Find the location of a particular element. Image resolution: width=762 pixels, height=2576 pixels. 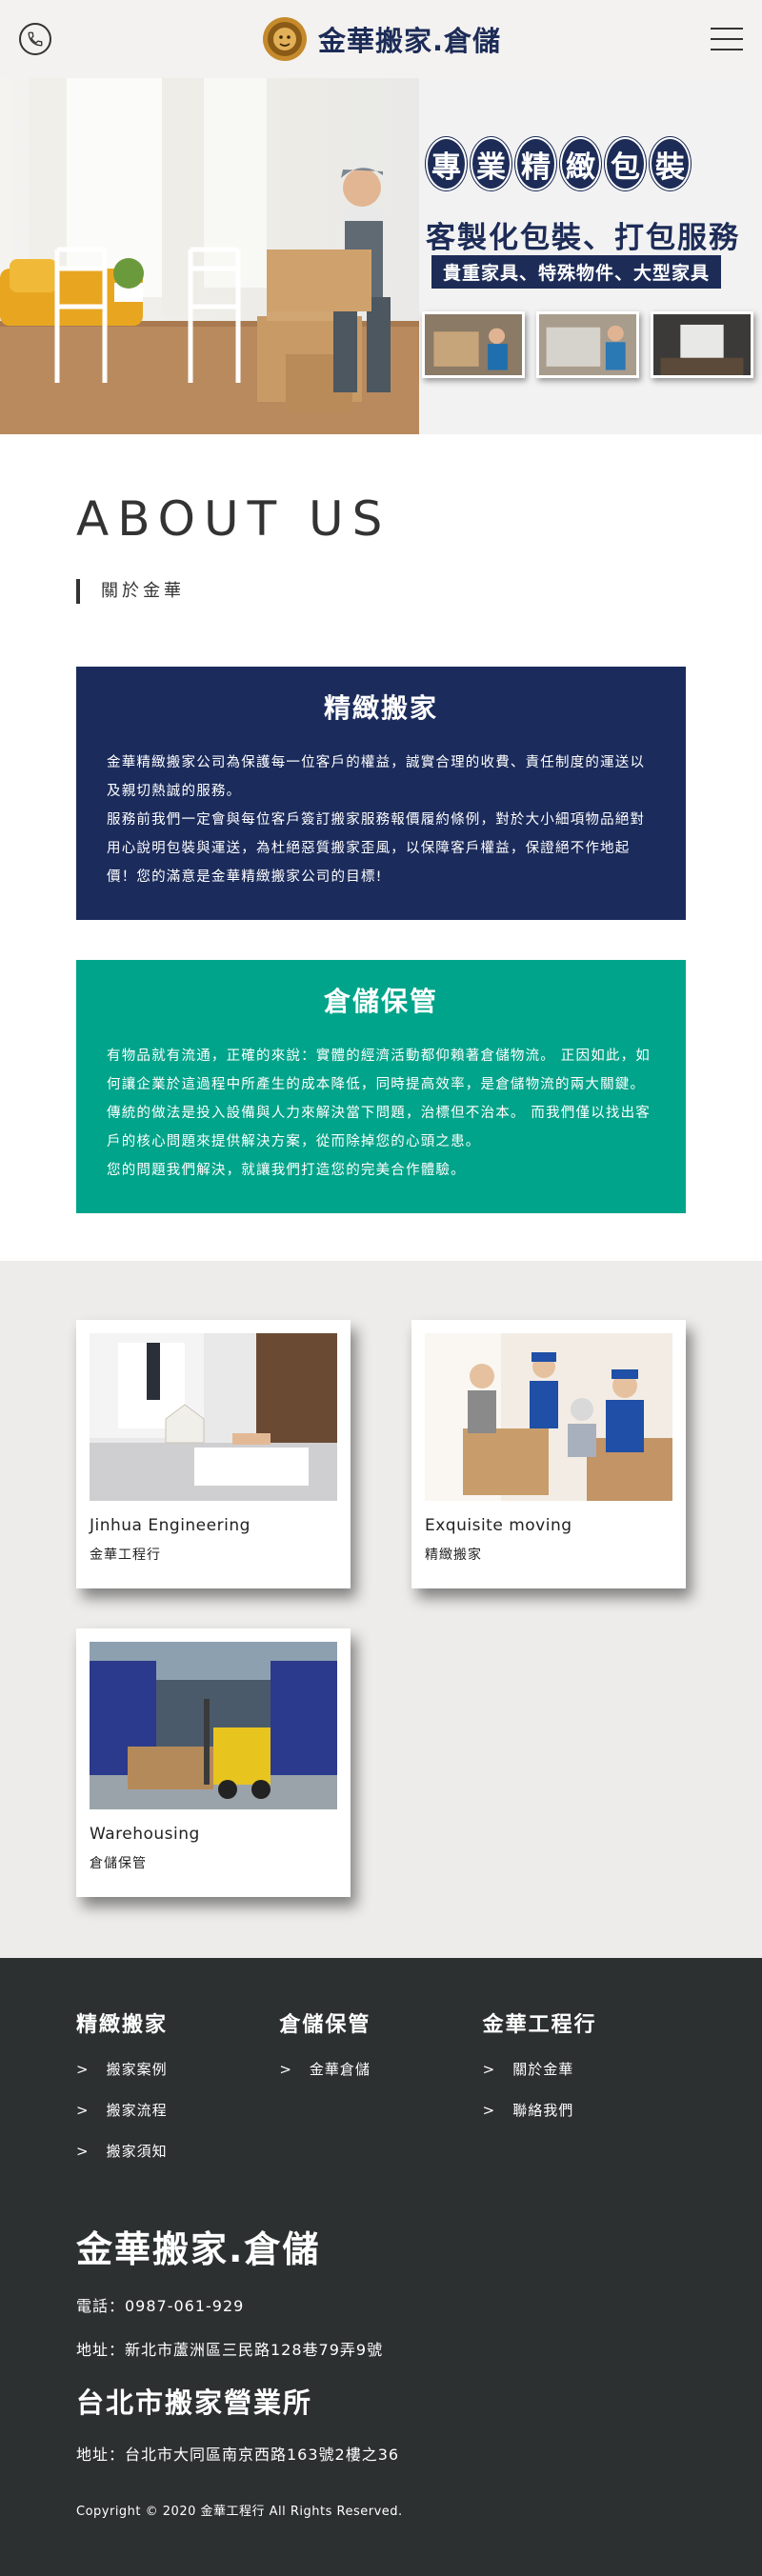

service-title-en: Jinhua Engineering is located at coordinates (170, 1525).